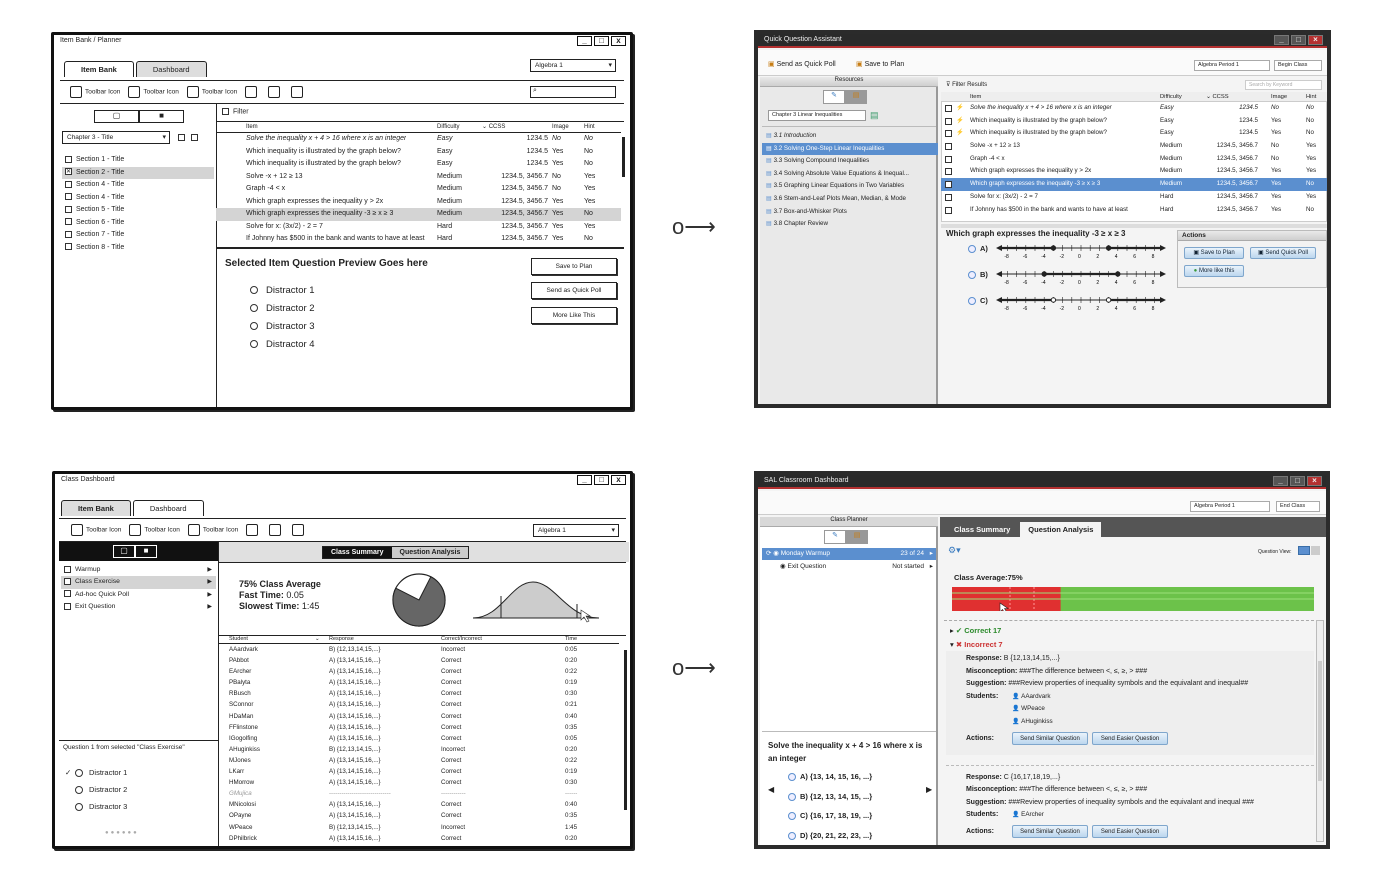  I want to click on column-header: Student, so click(238, 639).